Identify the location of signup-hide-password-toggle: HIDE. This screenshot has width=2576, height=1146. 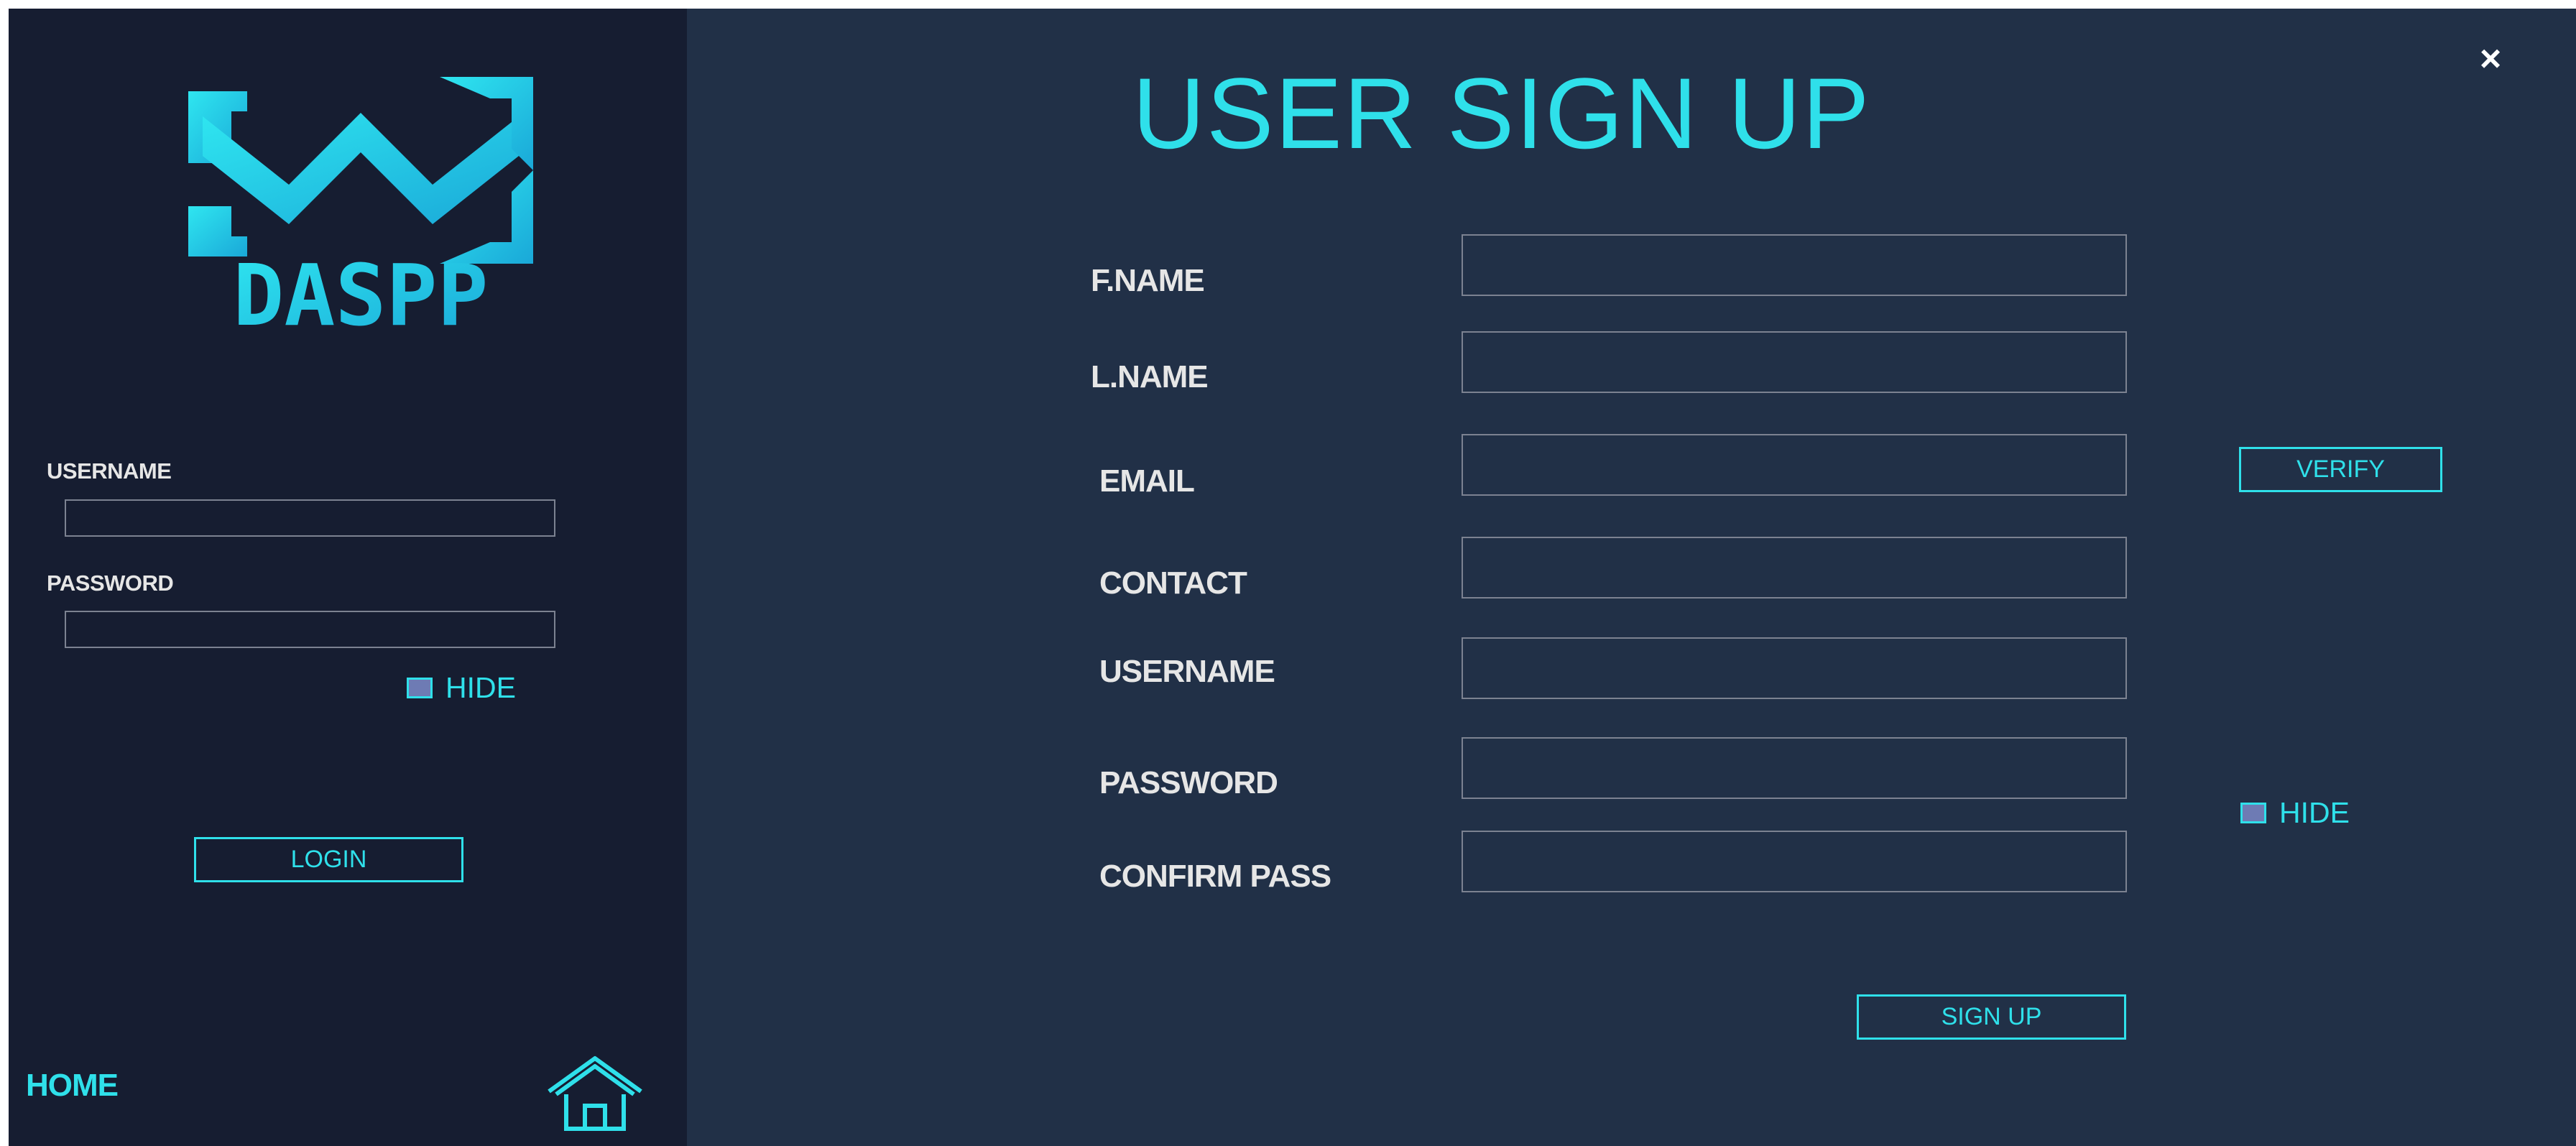
(2295, 813).